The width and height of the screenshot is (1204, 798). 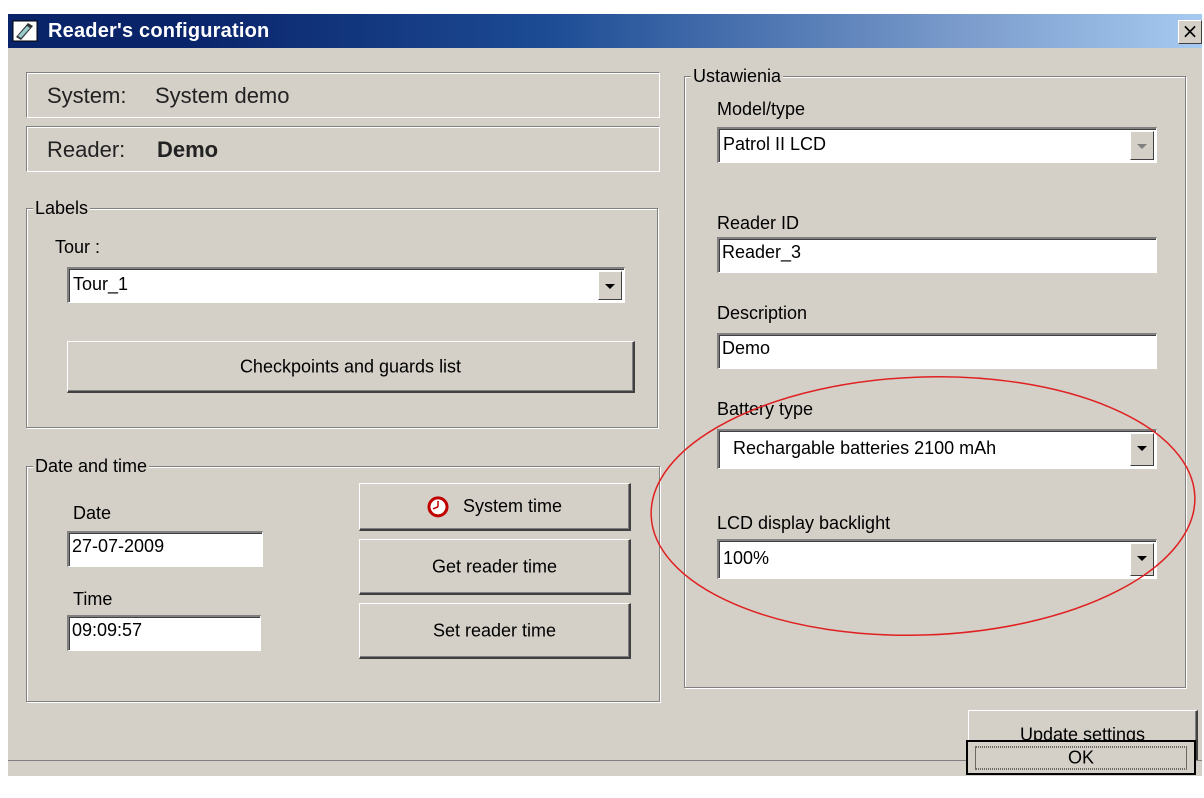 What do you see at coordinates (605, 31) in the screenshot?
I see `title-bar: Reader's configuration ×` at bounding box center [605, 31].